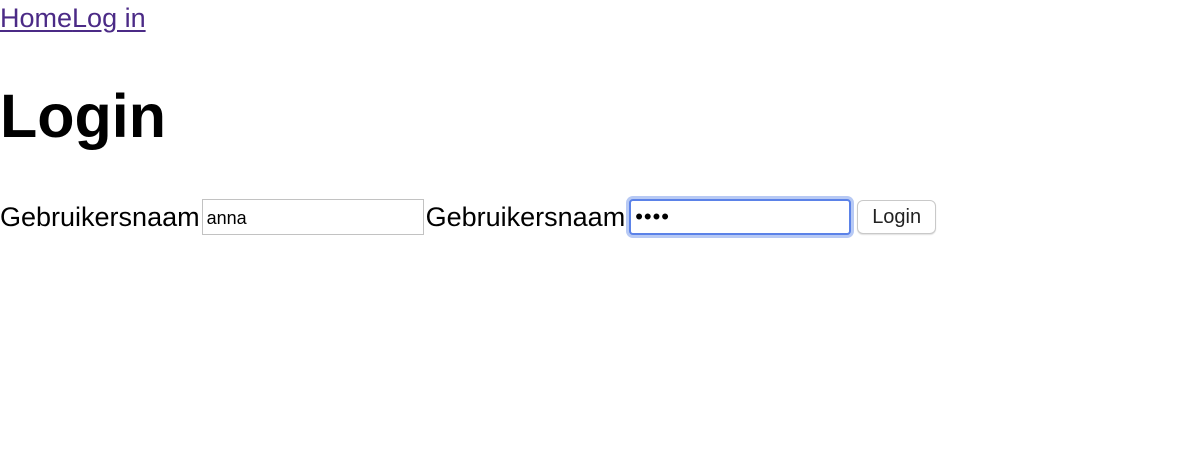  I want to click on top-nav: HomeLog in, so click(73, 18).